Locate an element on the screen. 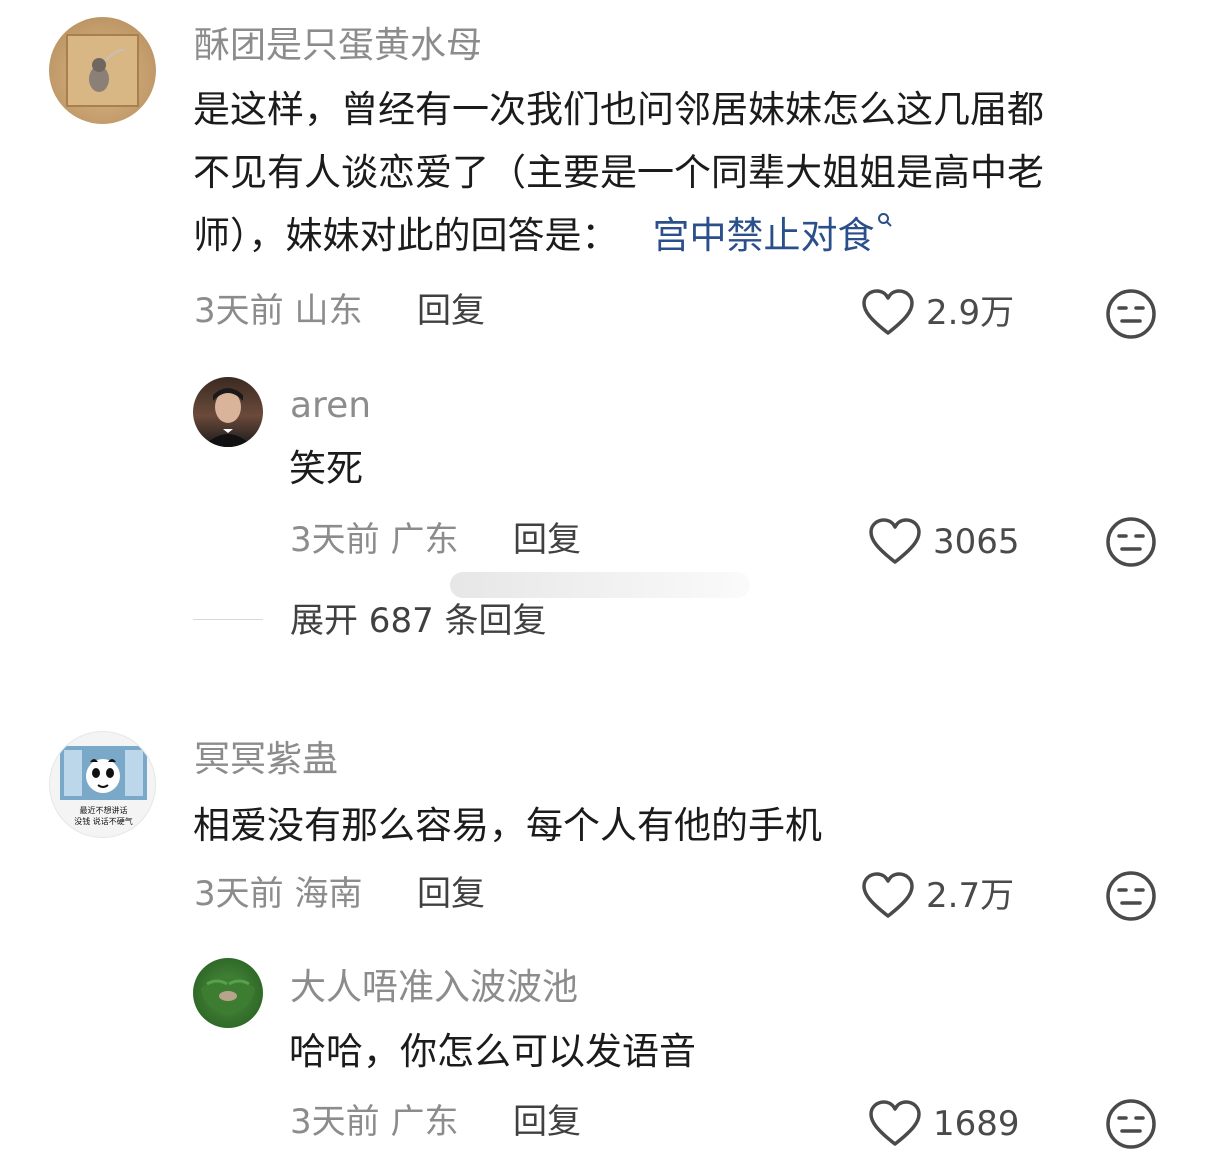  expand-replies-button: 展开 687 条回复 is located at coordinates (418, 621).